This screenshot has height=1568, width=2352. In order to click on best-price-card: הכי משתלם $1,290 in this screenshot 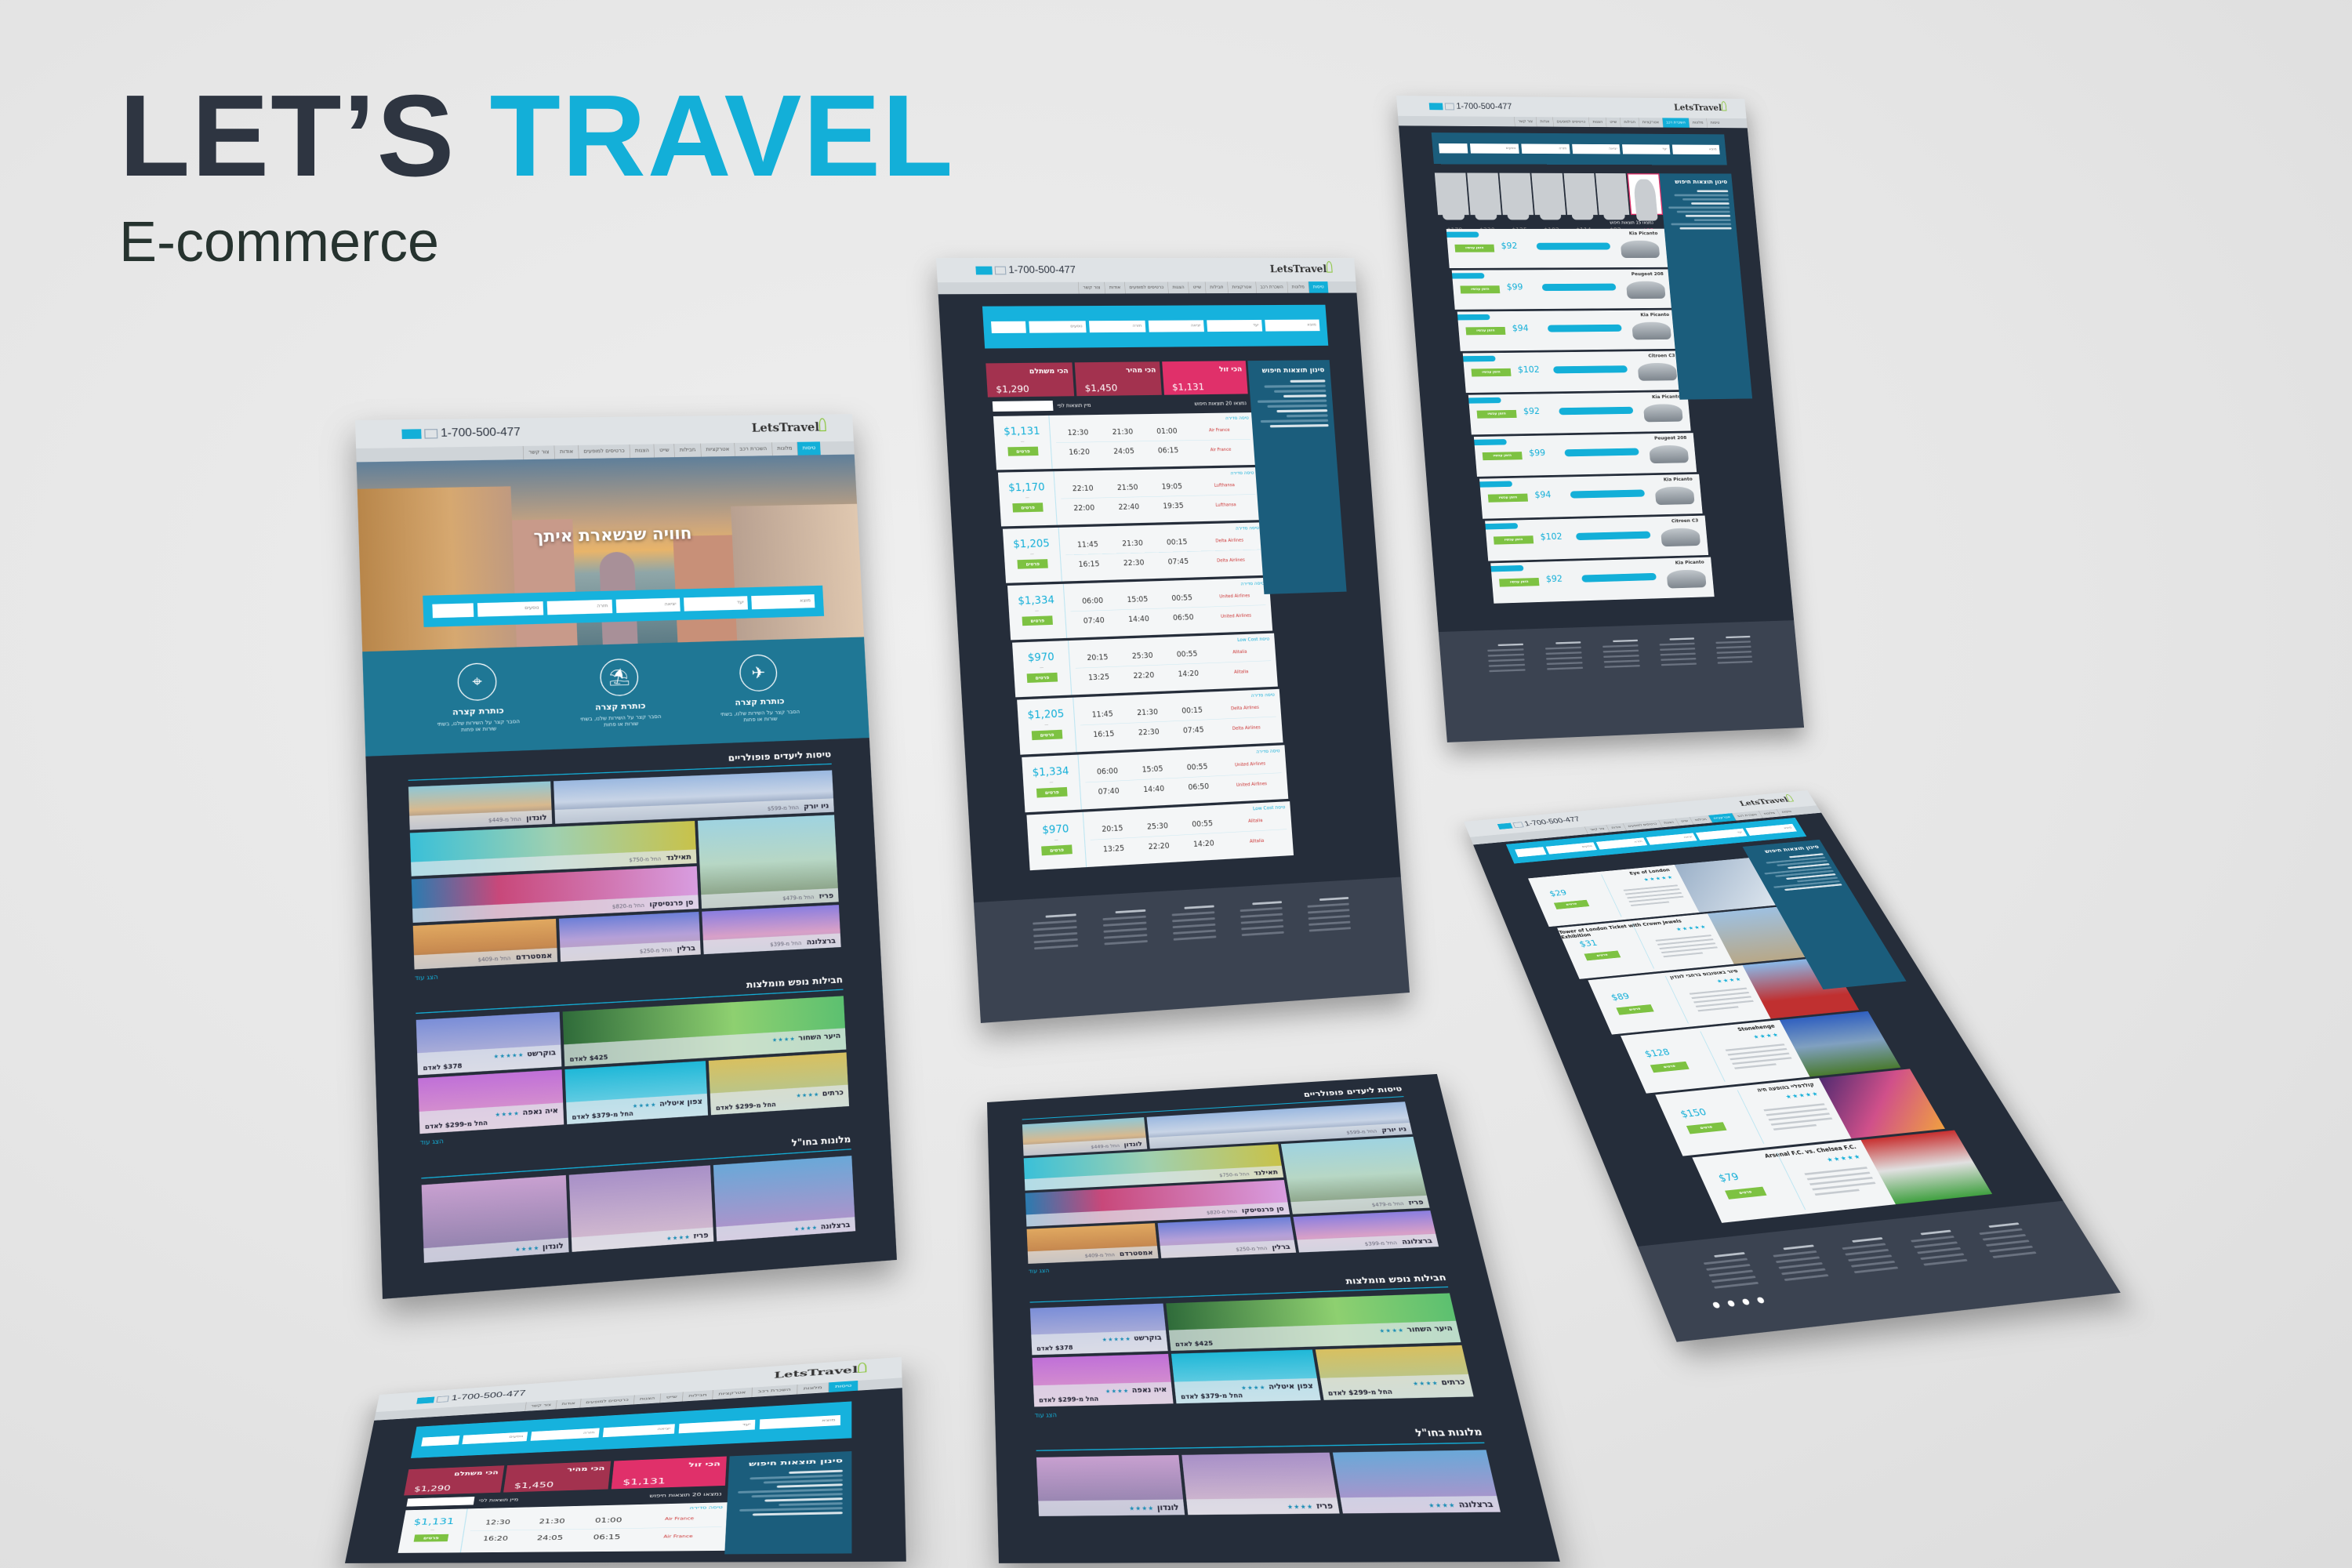, I will do `click(454, 1480)`.